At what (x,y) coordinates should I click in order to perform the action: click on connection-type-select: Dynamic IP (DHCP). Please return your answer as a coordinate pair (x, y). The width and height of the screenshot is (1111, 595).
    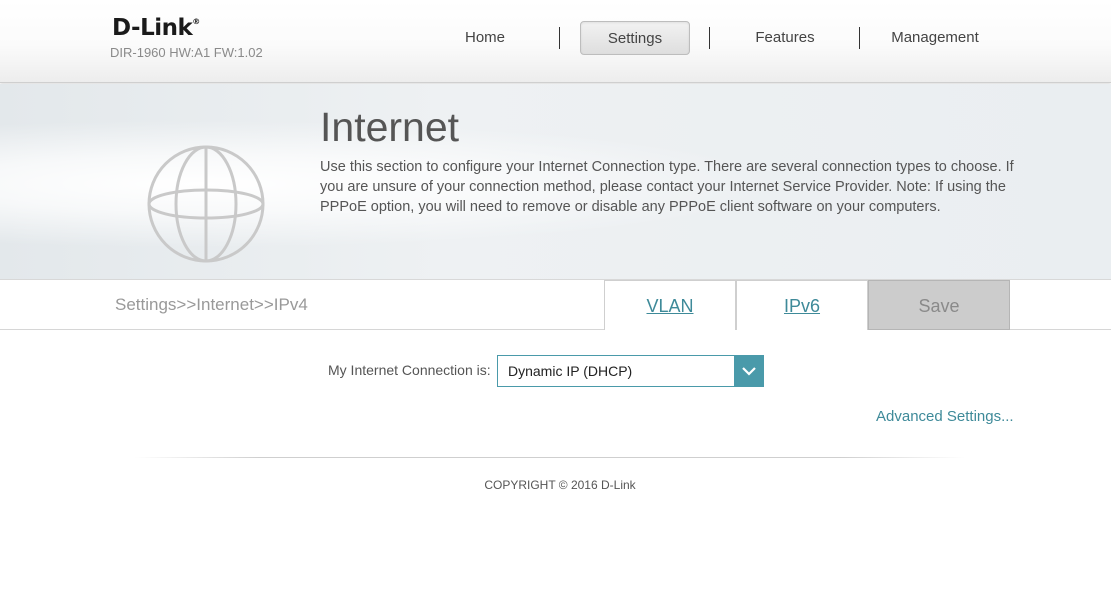
    Looking at the image, I should click on (630, 371).